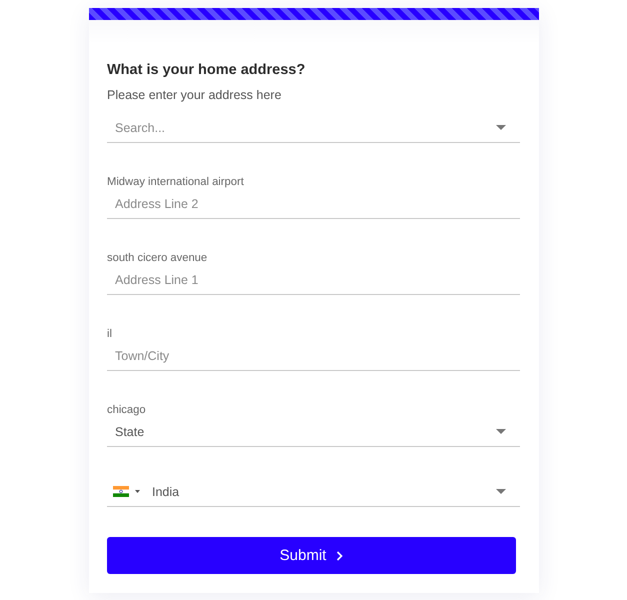 The width and height of the screenshot is (627, 600). What do you see at coordinates (313, 432) in the screenshot?
I see `dropdown-field: State` at bounding box center [313, 432].